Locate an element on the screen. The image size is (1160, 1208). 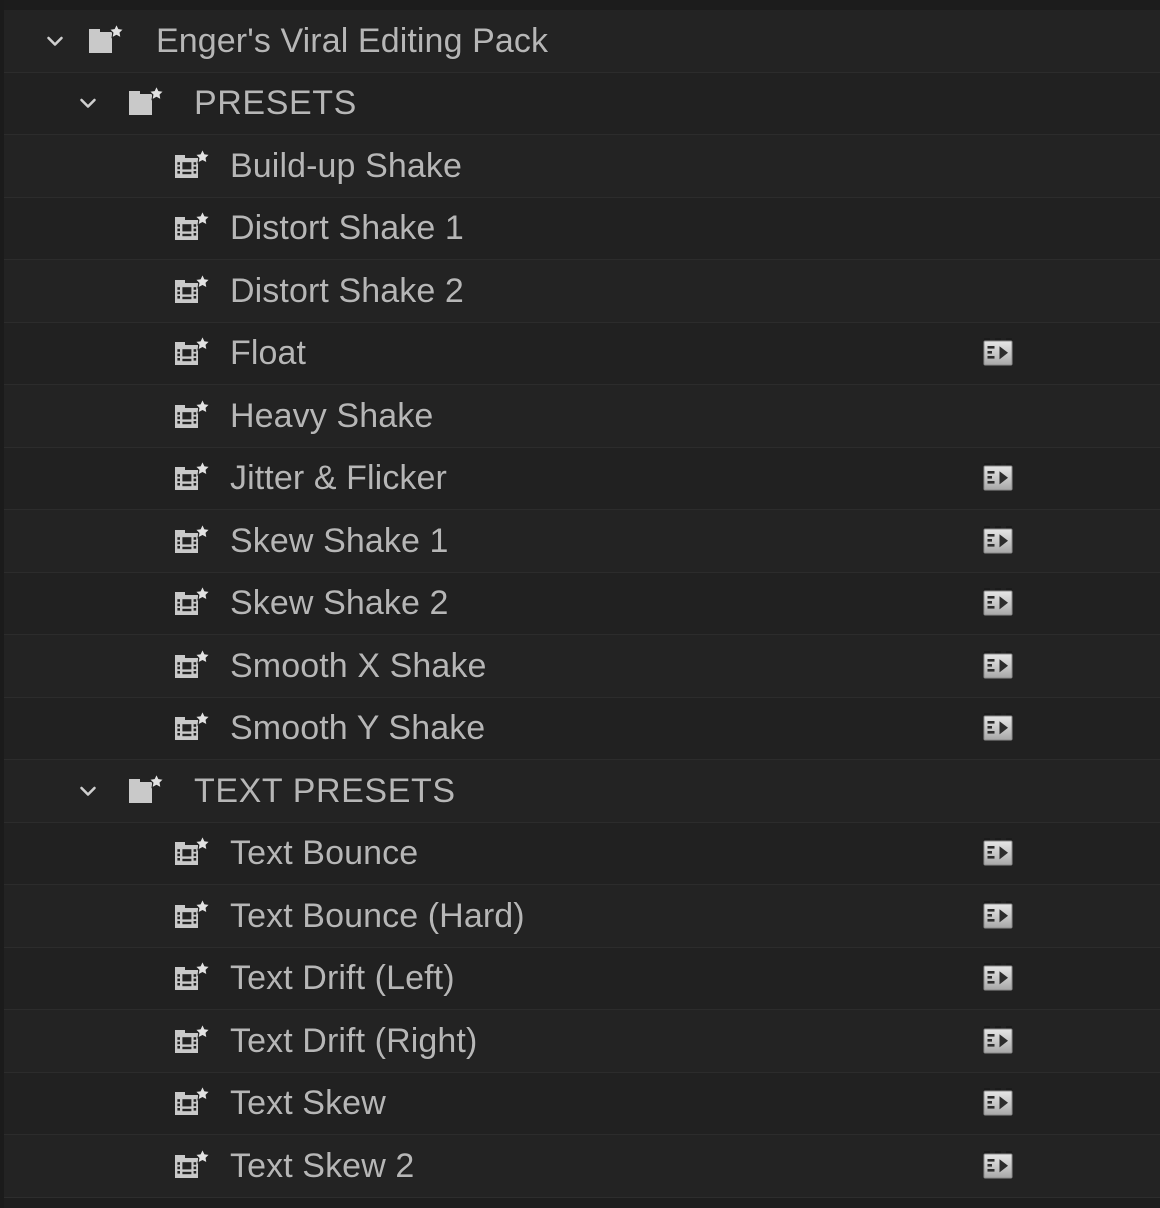
tree-preset-row: Skew Shake 1 is located at coordinates (580, 541).